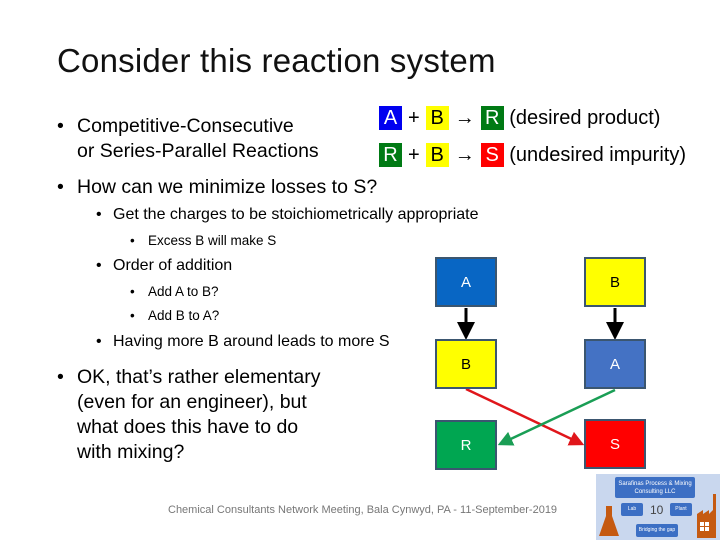 The image size is (720, 540). What do you see at coordinates (681, 509) in the screenshot?
I see `logo-plant-label: Plant` at bounding box center [681, 509].